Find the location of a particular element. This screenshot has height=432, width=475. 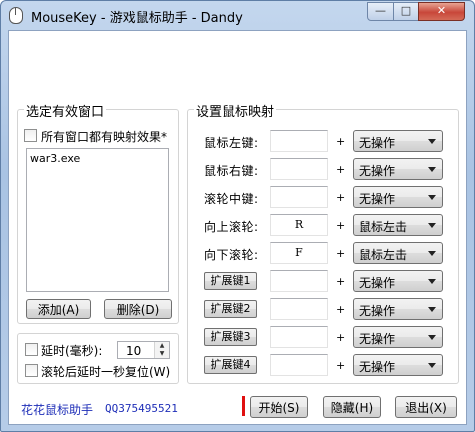

action-select-wheel-down: 鼠标左击 is located at coordinates (398, 253).